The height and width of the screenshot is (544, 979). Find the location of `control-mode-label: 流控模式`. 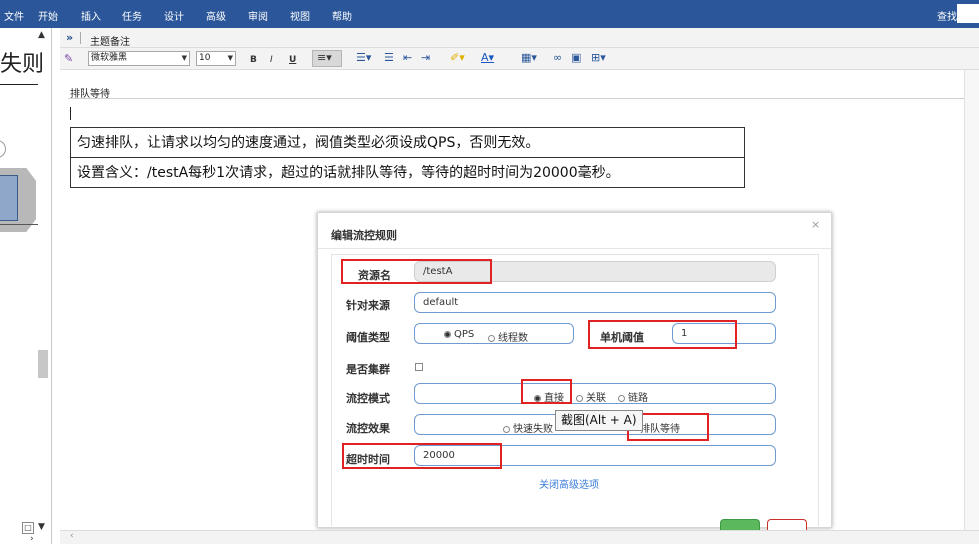

control-mode-label: 流控模式 is located at coordinates (368, 398).